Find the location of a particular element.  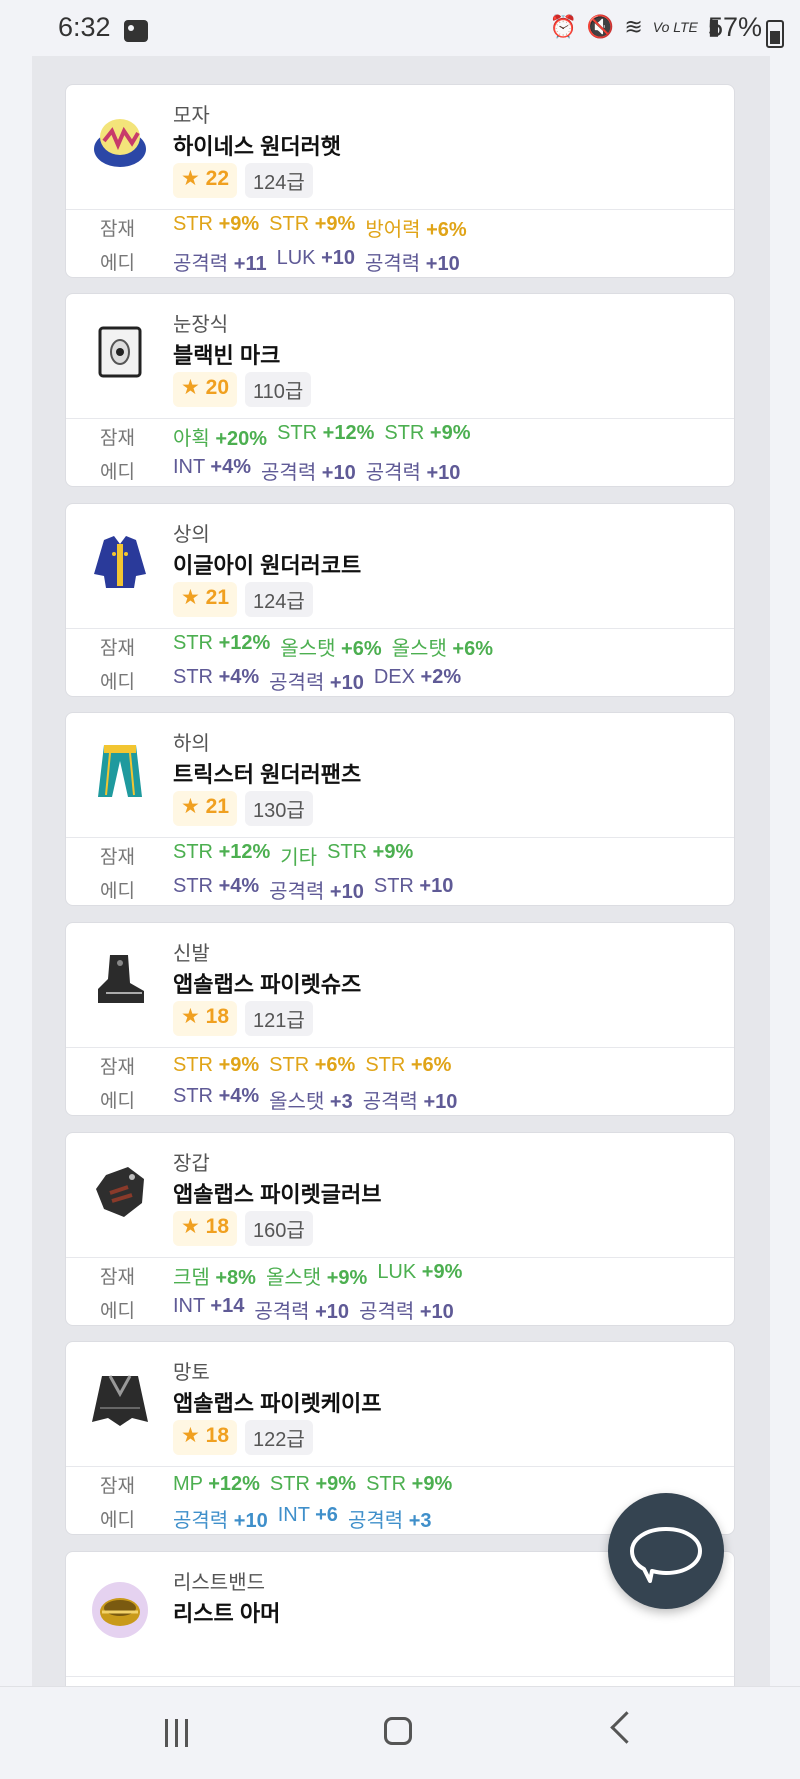

potential-row-values: STR +9% STR +6% STR +6% is located at coordinates (312, 1065).